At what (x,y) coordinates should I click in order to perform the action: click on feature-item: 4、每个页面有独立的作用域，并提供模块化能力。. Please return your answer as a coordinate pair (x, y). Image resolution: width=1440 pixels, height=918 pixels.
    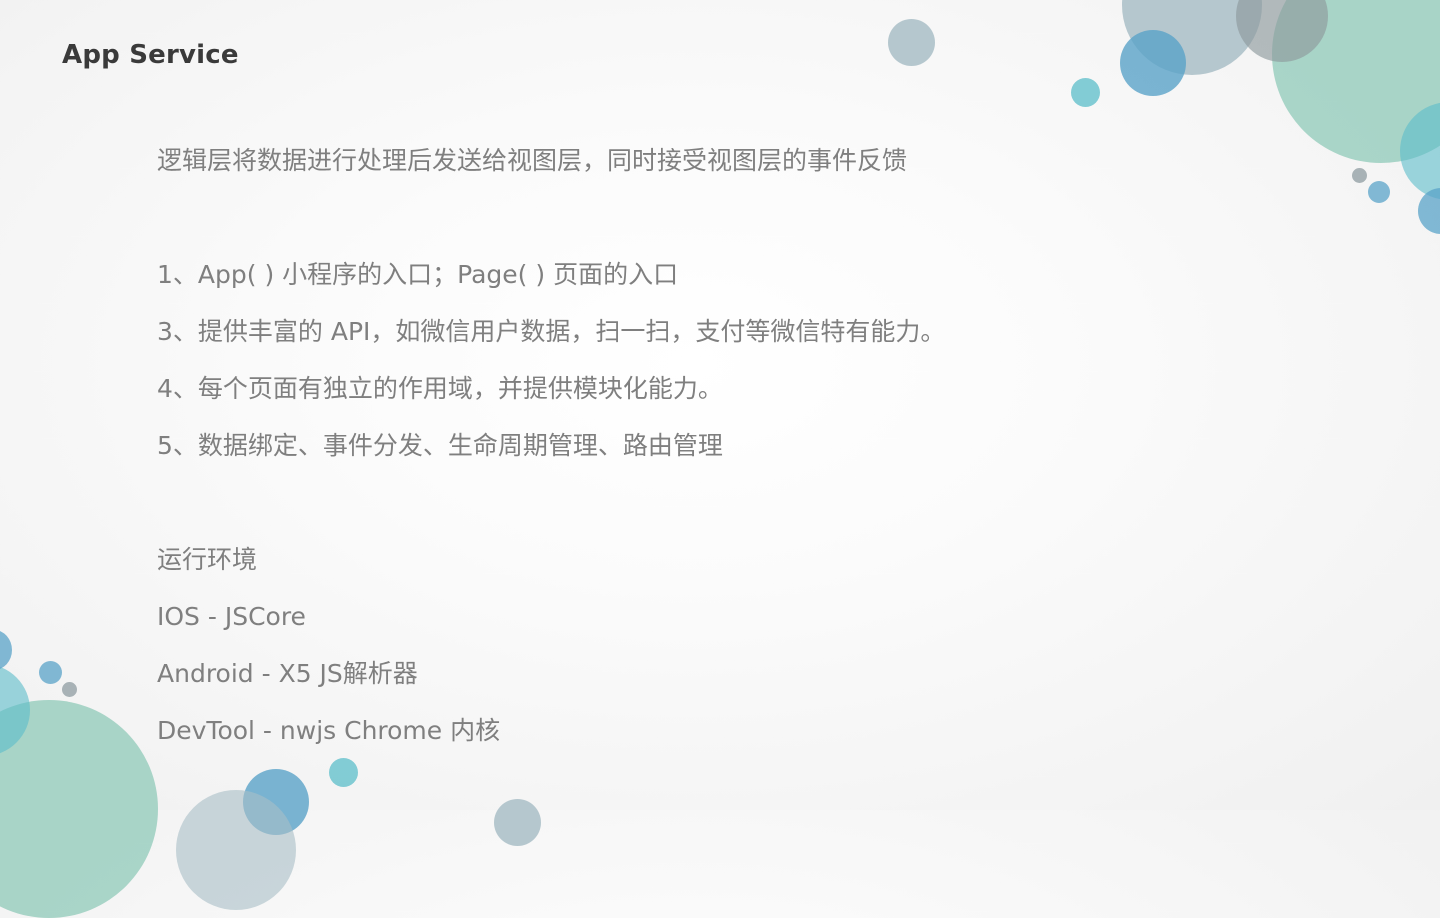
    Looking at the image, I should click on (440, 388).